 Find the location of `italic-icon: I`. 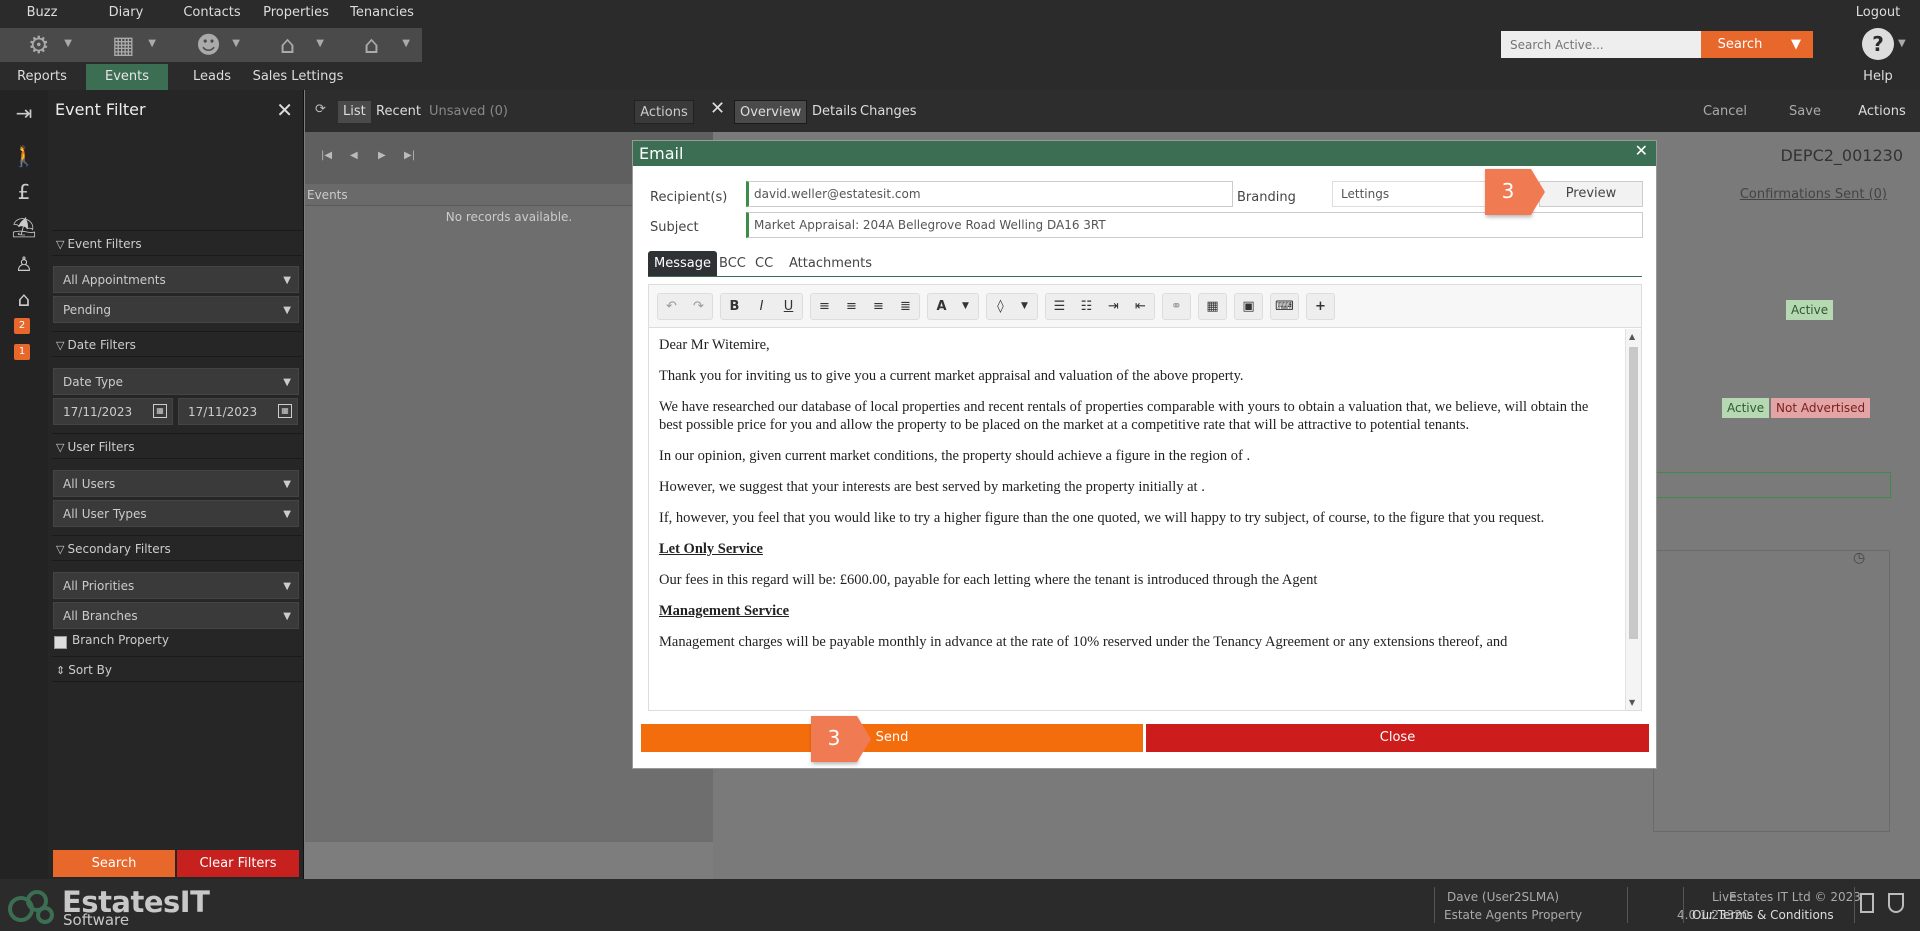

italic-icon: I is located at coordinates (761, 306).